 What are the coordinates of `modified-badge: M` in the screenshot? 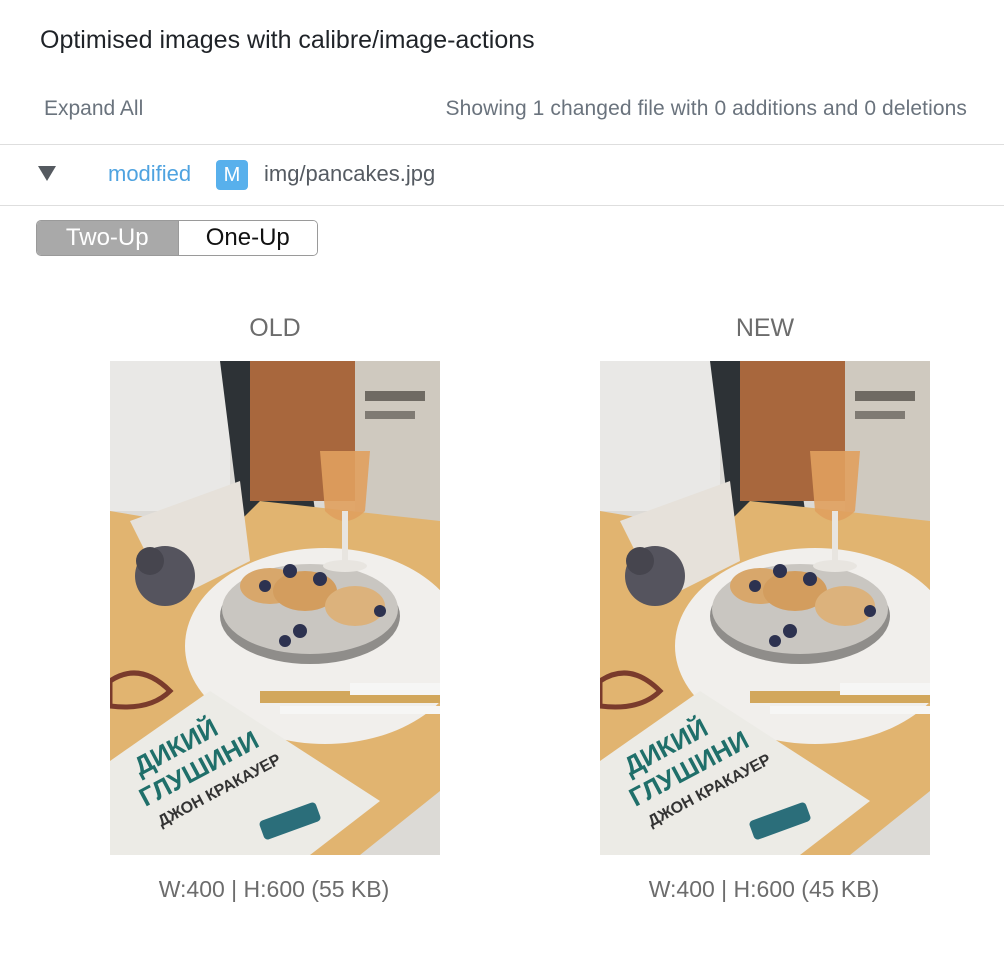 It's located at (232, 175).